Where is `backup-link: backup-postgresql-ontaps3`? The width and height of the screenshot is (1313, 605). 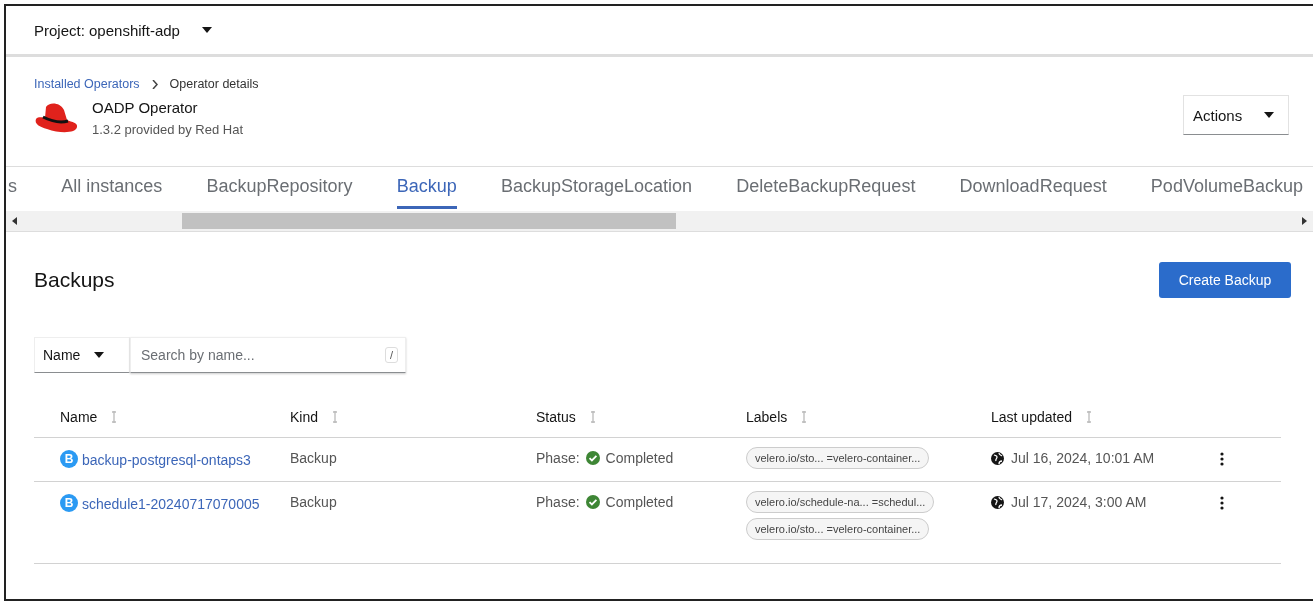
backup-link: backup-postgresql-ontaps3 is located at coordinates (177, 460).